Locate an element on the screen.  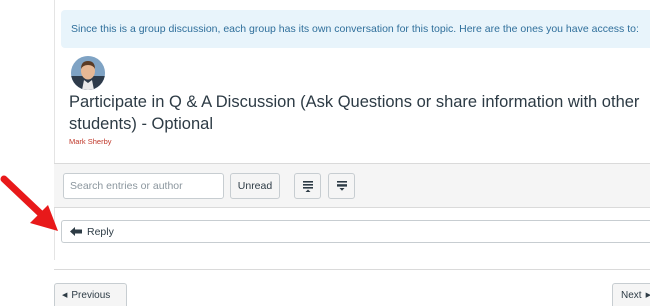
previous-button: ◀ Previous is located at coordinates (90, 294).